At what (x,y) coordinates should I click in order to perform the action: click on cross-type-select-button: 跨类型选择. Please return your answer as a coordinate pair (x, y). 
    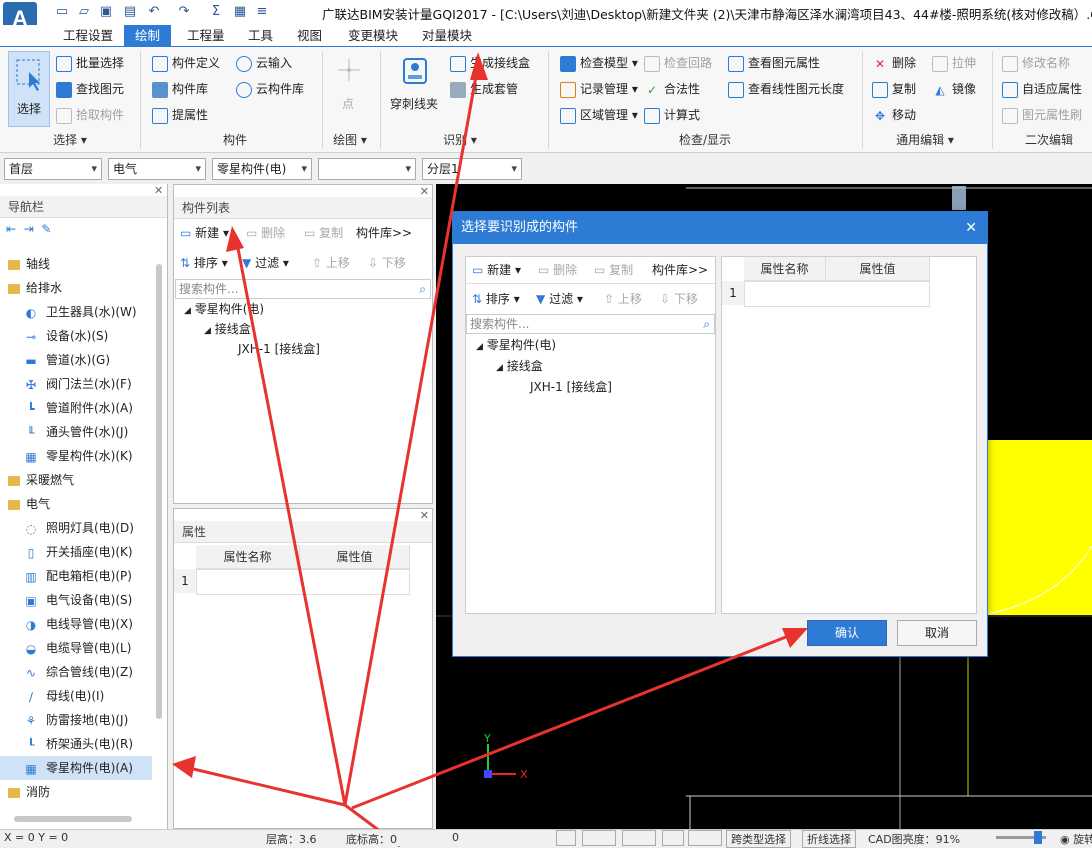
    Looking at the image, I should click on (758, 839).